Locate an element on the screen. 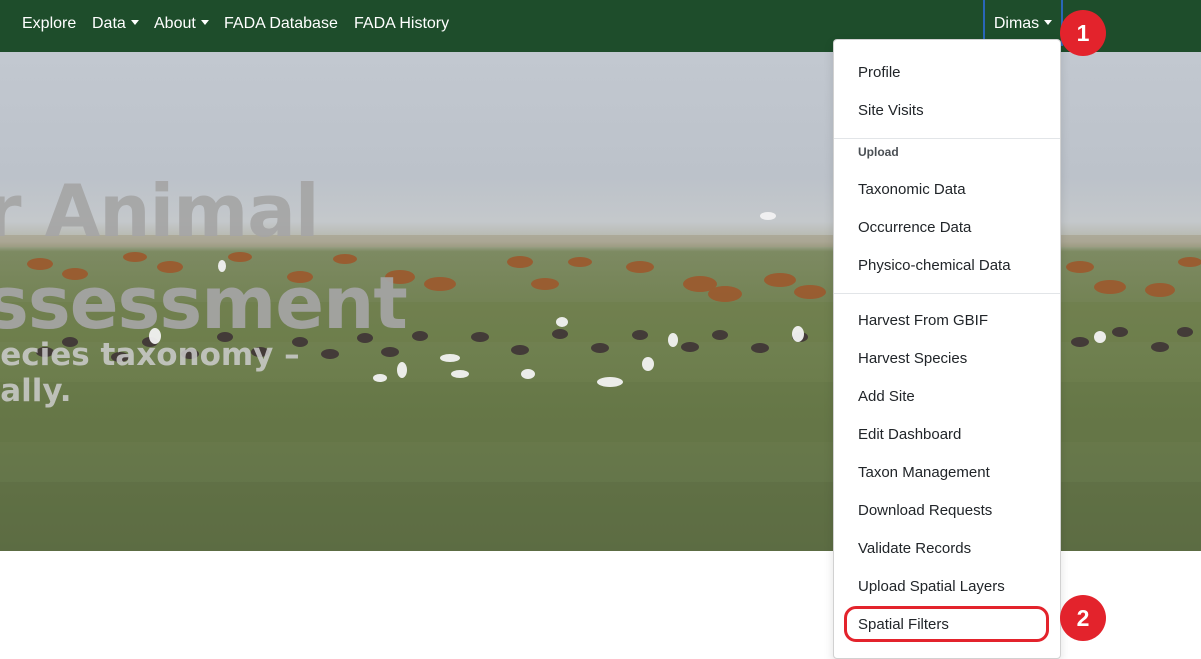  menu-item-validate-records: Validate Records is located at coordinates (947, 549).